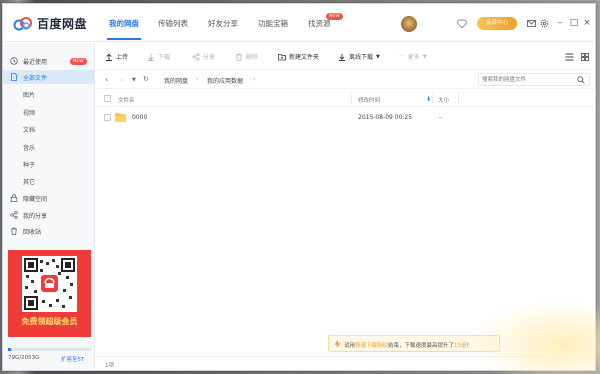  I want to click on breadcrumb-root: 我的网盘, so click(176, 80).